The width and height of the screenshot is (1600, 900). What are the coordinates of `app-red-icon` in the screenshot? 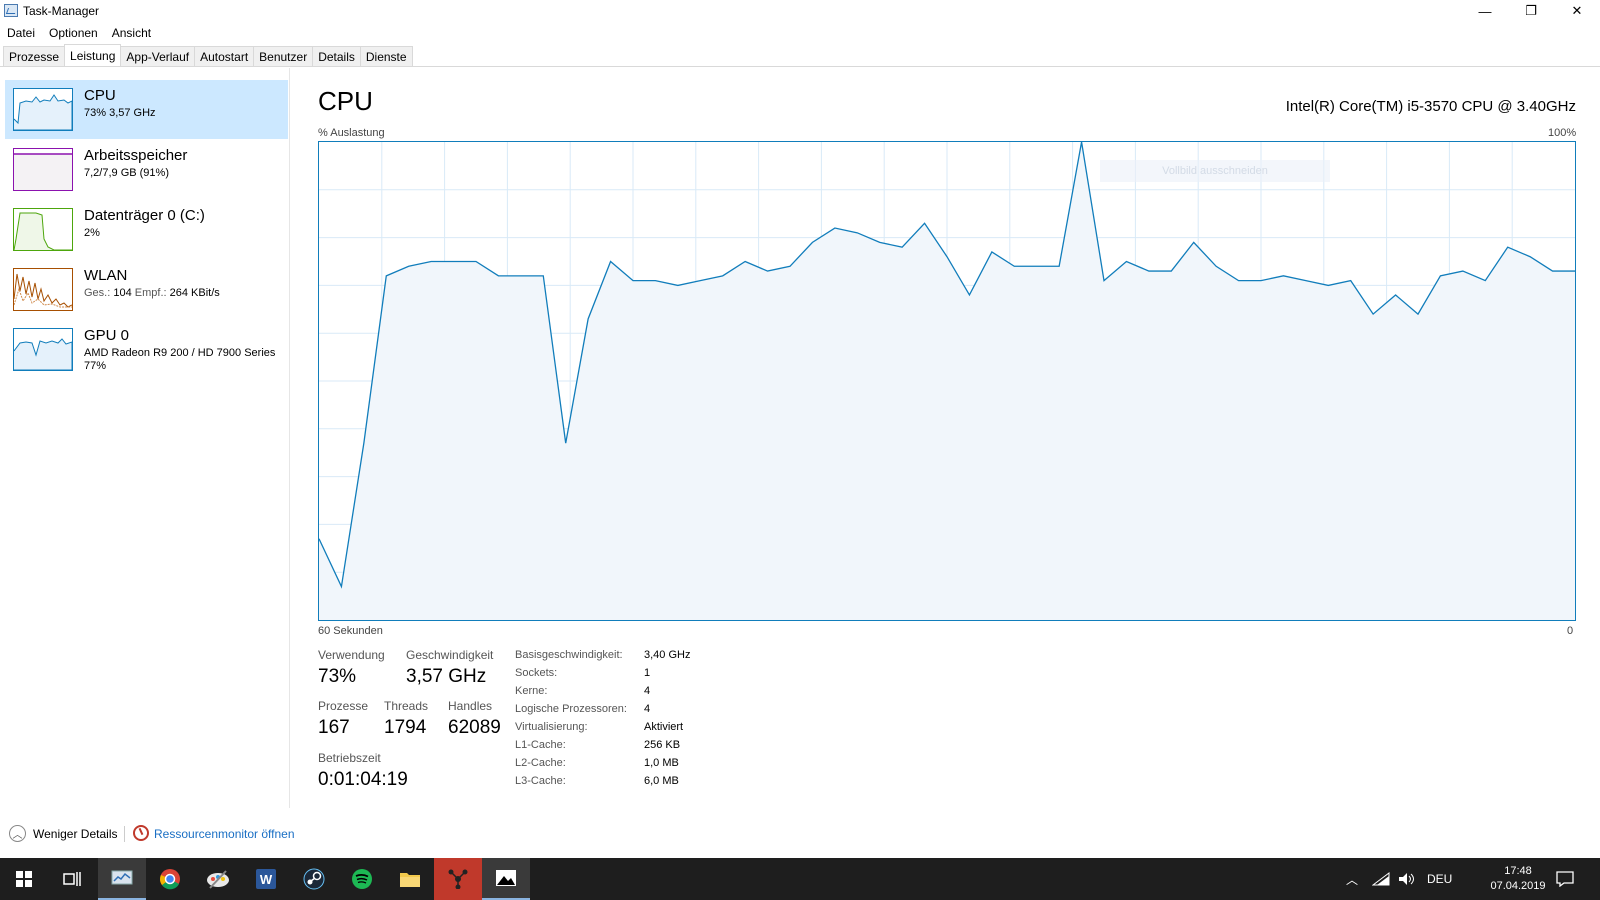 It's located at (458, 879).